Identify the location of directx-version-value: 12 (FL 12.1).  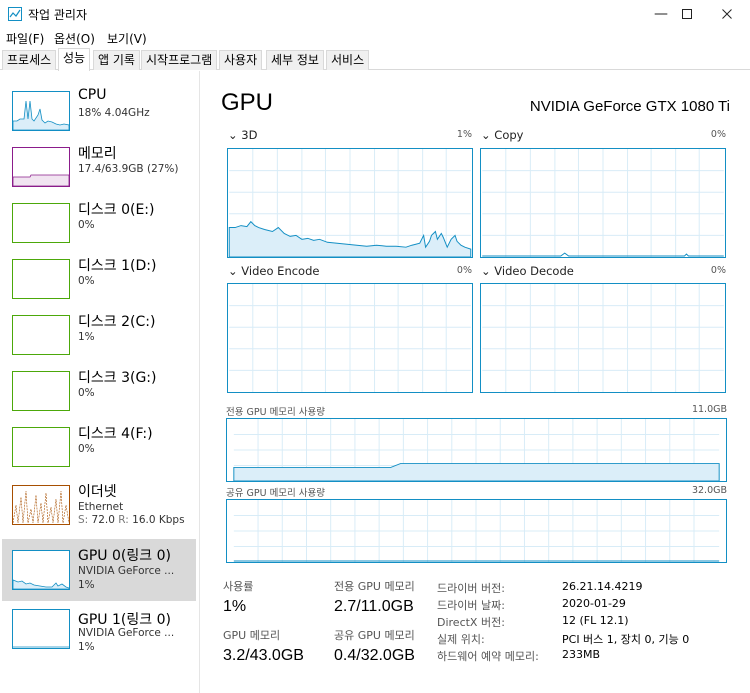
(595, 620).